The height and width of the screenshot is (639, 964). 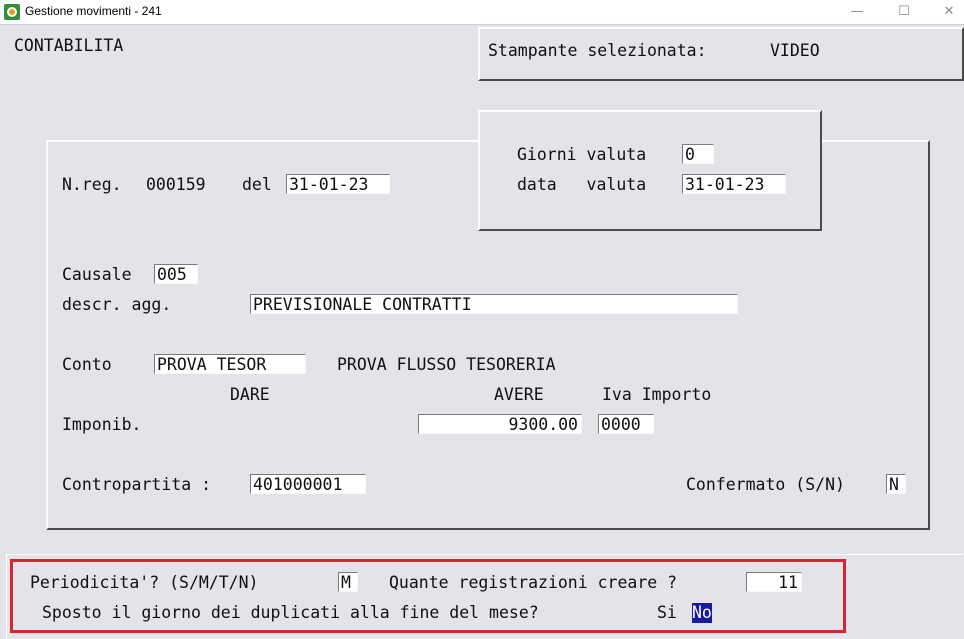 I want to click on contropartita-input: 401000001, so click(x=308, y=484).